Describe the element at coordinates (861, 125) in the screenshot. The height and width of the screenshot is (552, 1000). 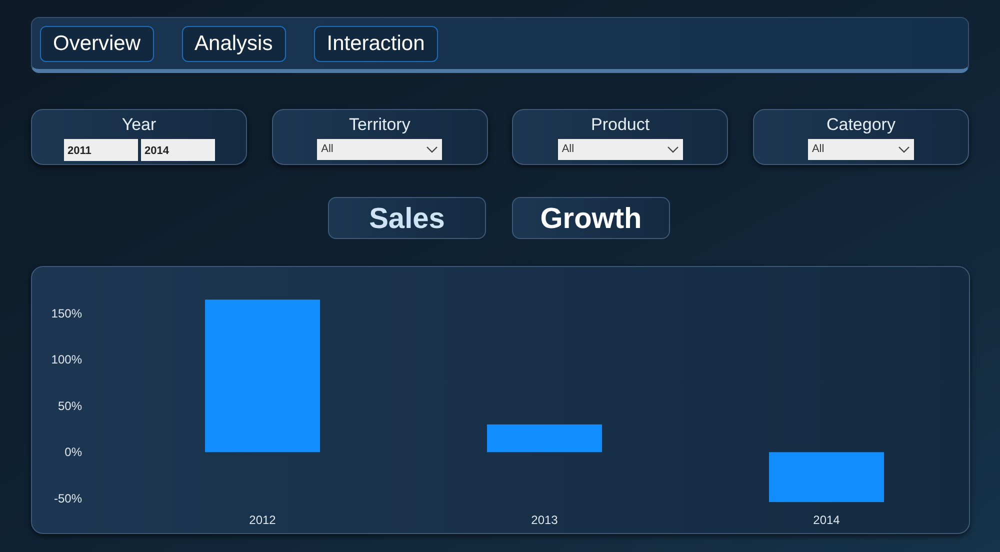
I see `filter-label: Category` at that location.